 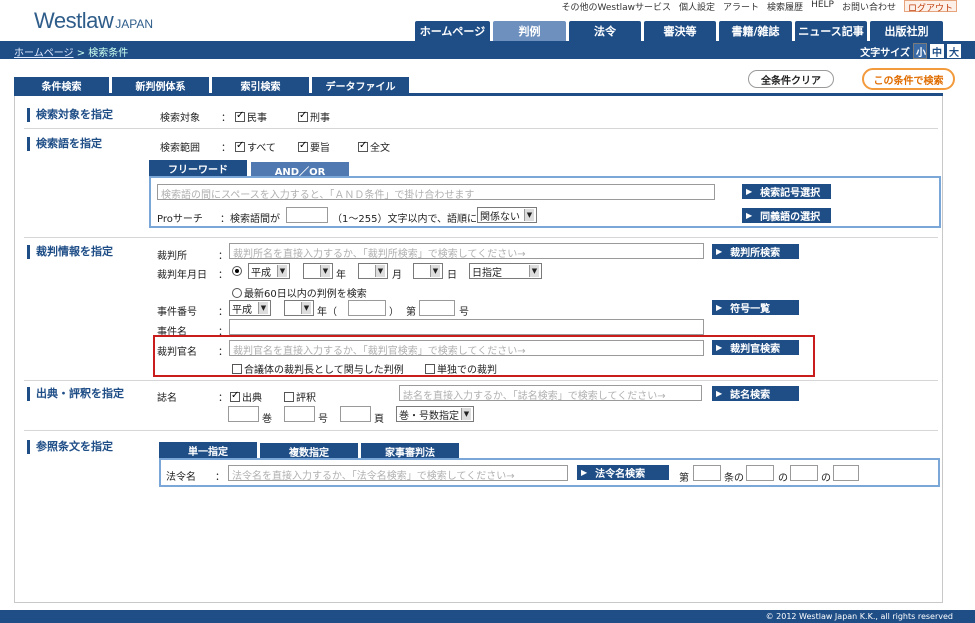 What do you see at coordinates (327, 312) in the screenshot?
I see `case-year-paren: 年（` at bounding box center [327, 312].